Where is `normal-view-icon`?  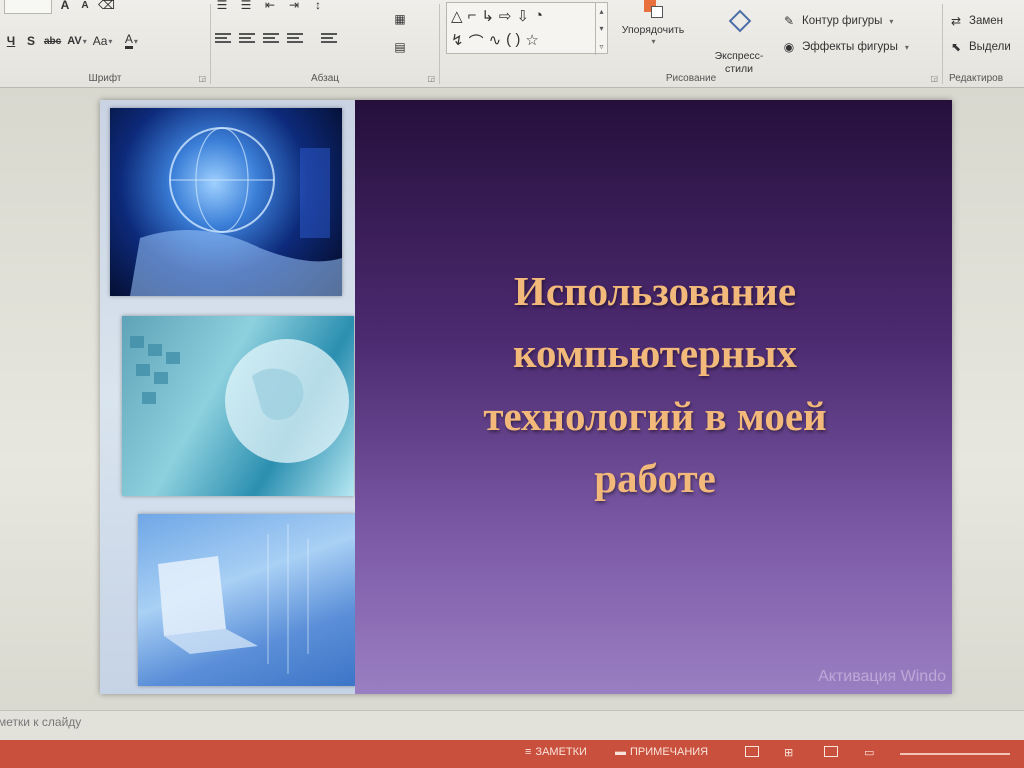 normal-view-icon is located at coordinates (752, 751).